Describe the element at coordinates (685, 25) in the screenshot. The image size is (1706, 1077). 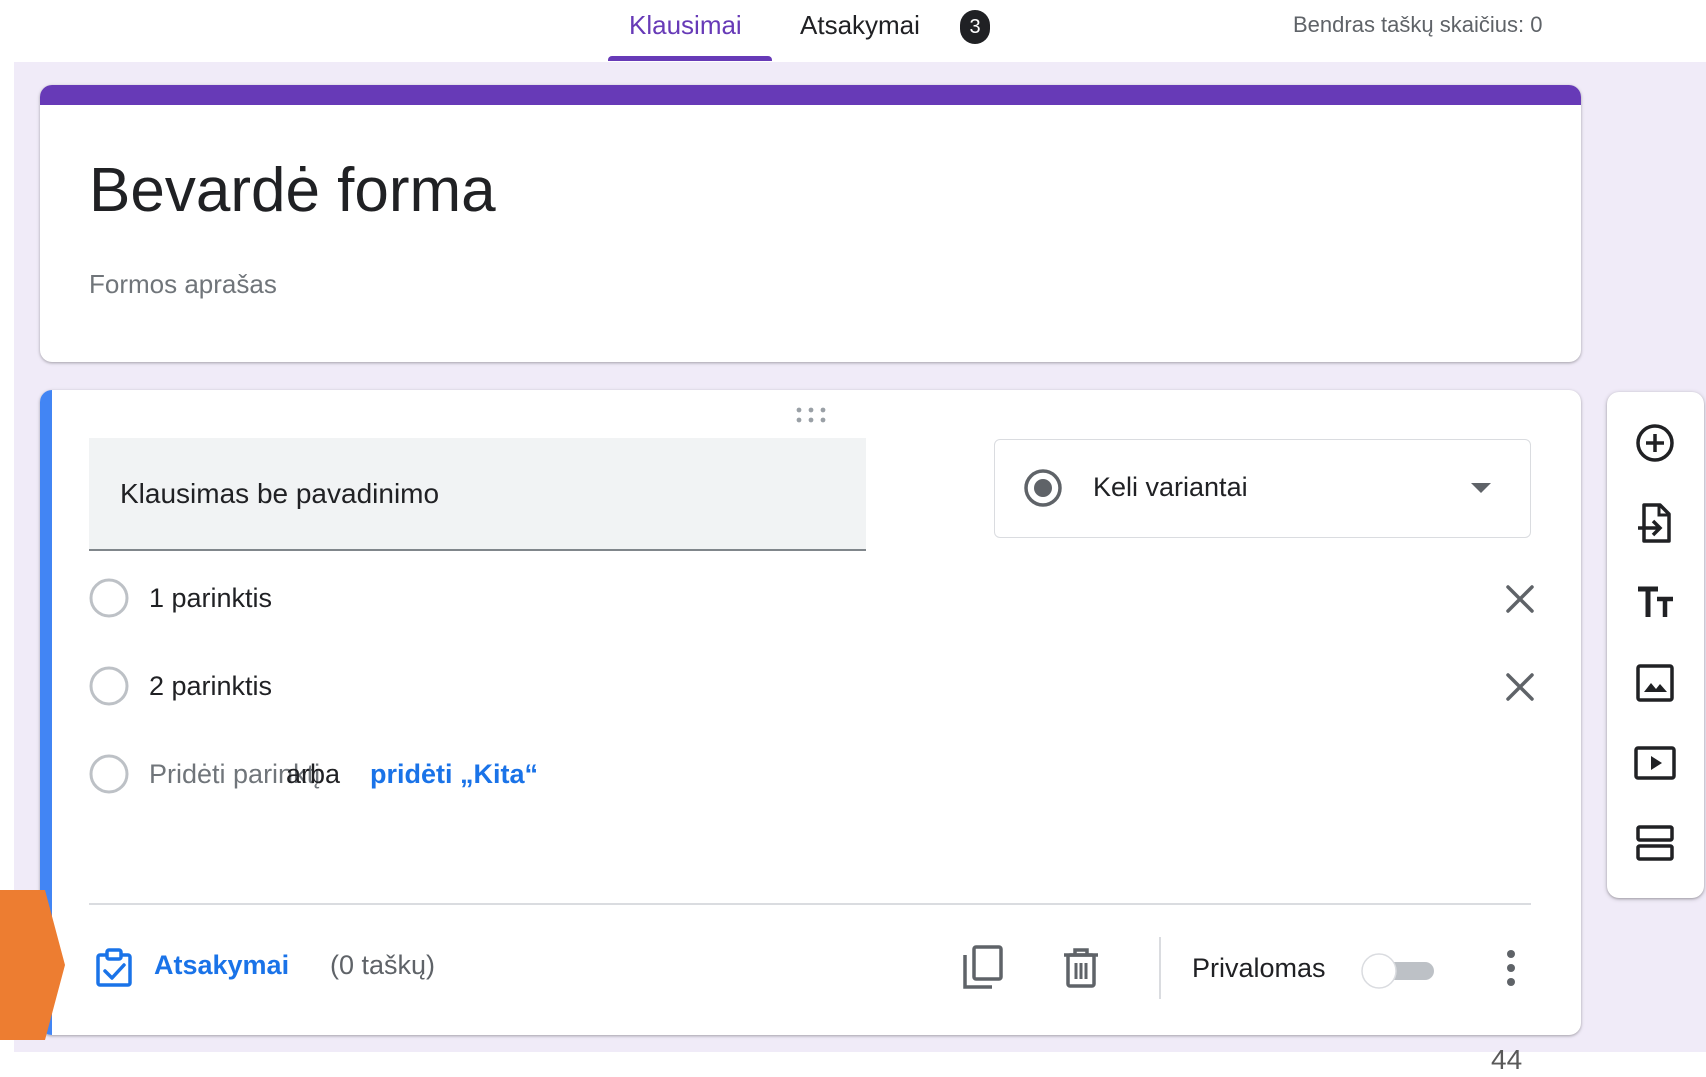
I see `tab-questions: Klausimai` at that location.